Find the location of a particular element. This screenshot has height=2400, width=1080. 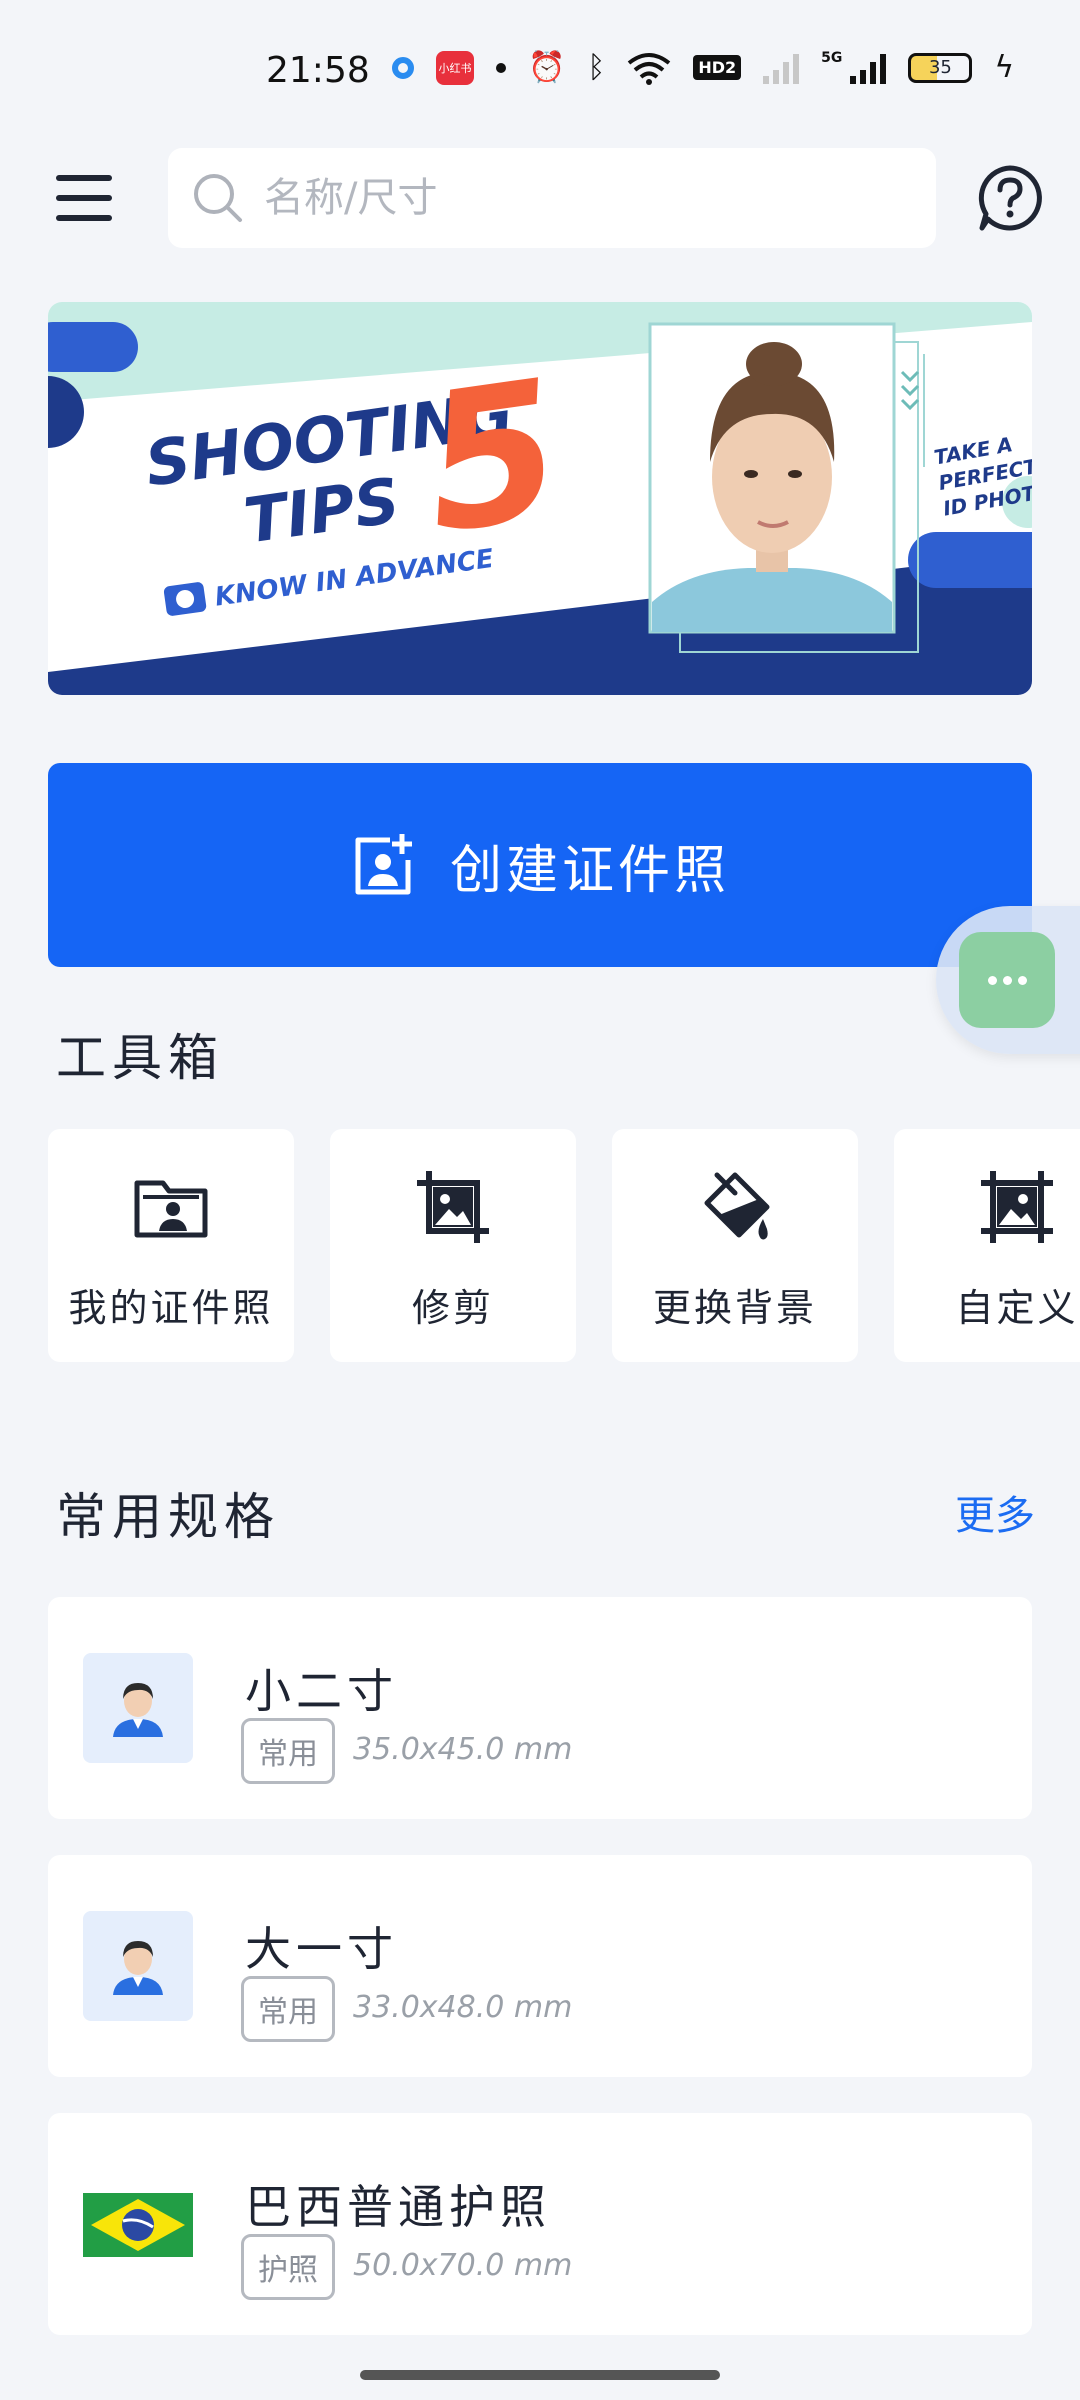

folder-person-icon is located at coordinates (171, 1209).